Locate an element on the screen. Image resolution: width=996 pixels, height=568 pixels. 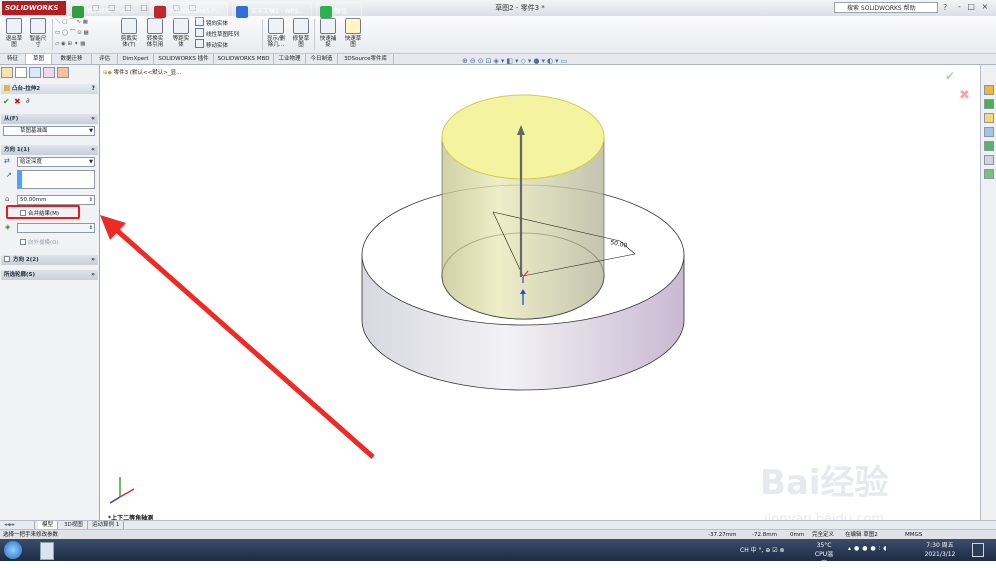
cpu-temperature: 35°C CPU温度 is located at coordinates (824, 554).